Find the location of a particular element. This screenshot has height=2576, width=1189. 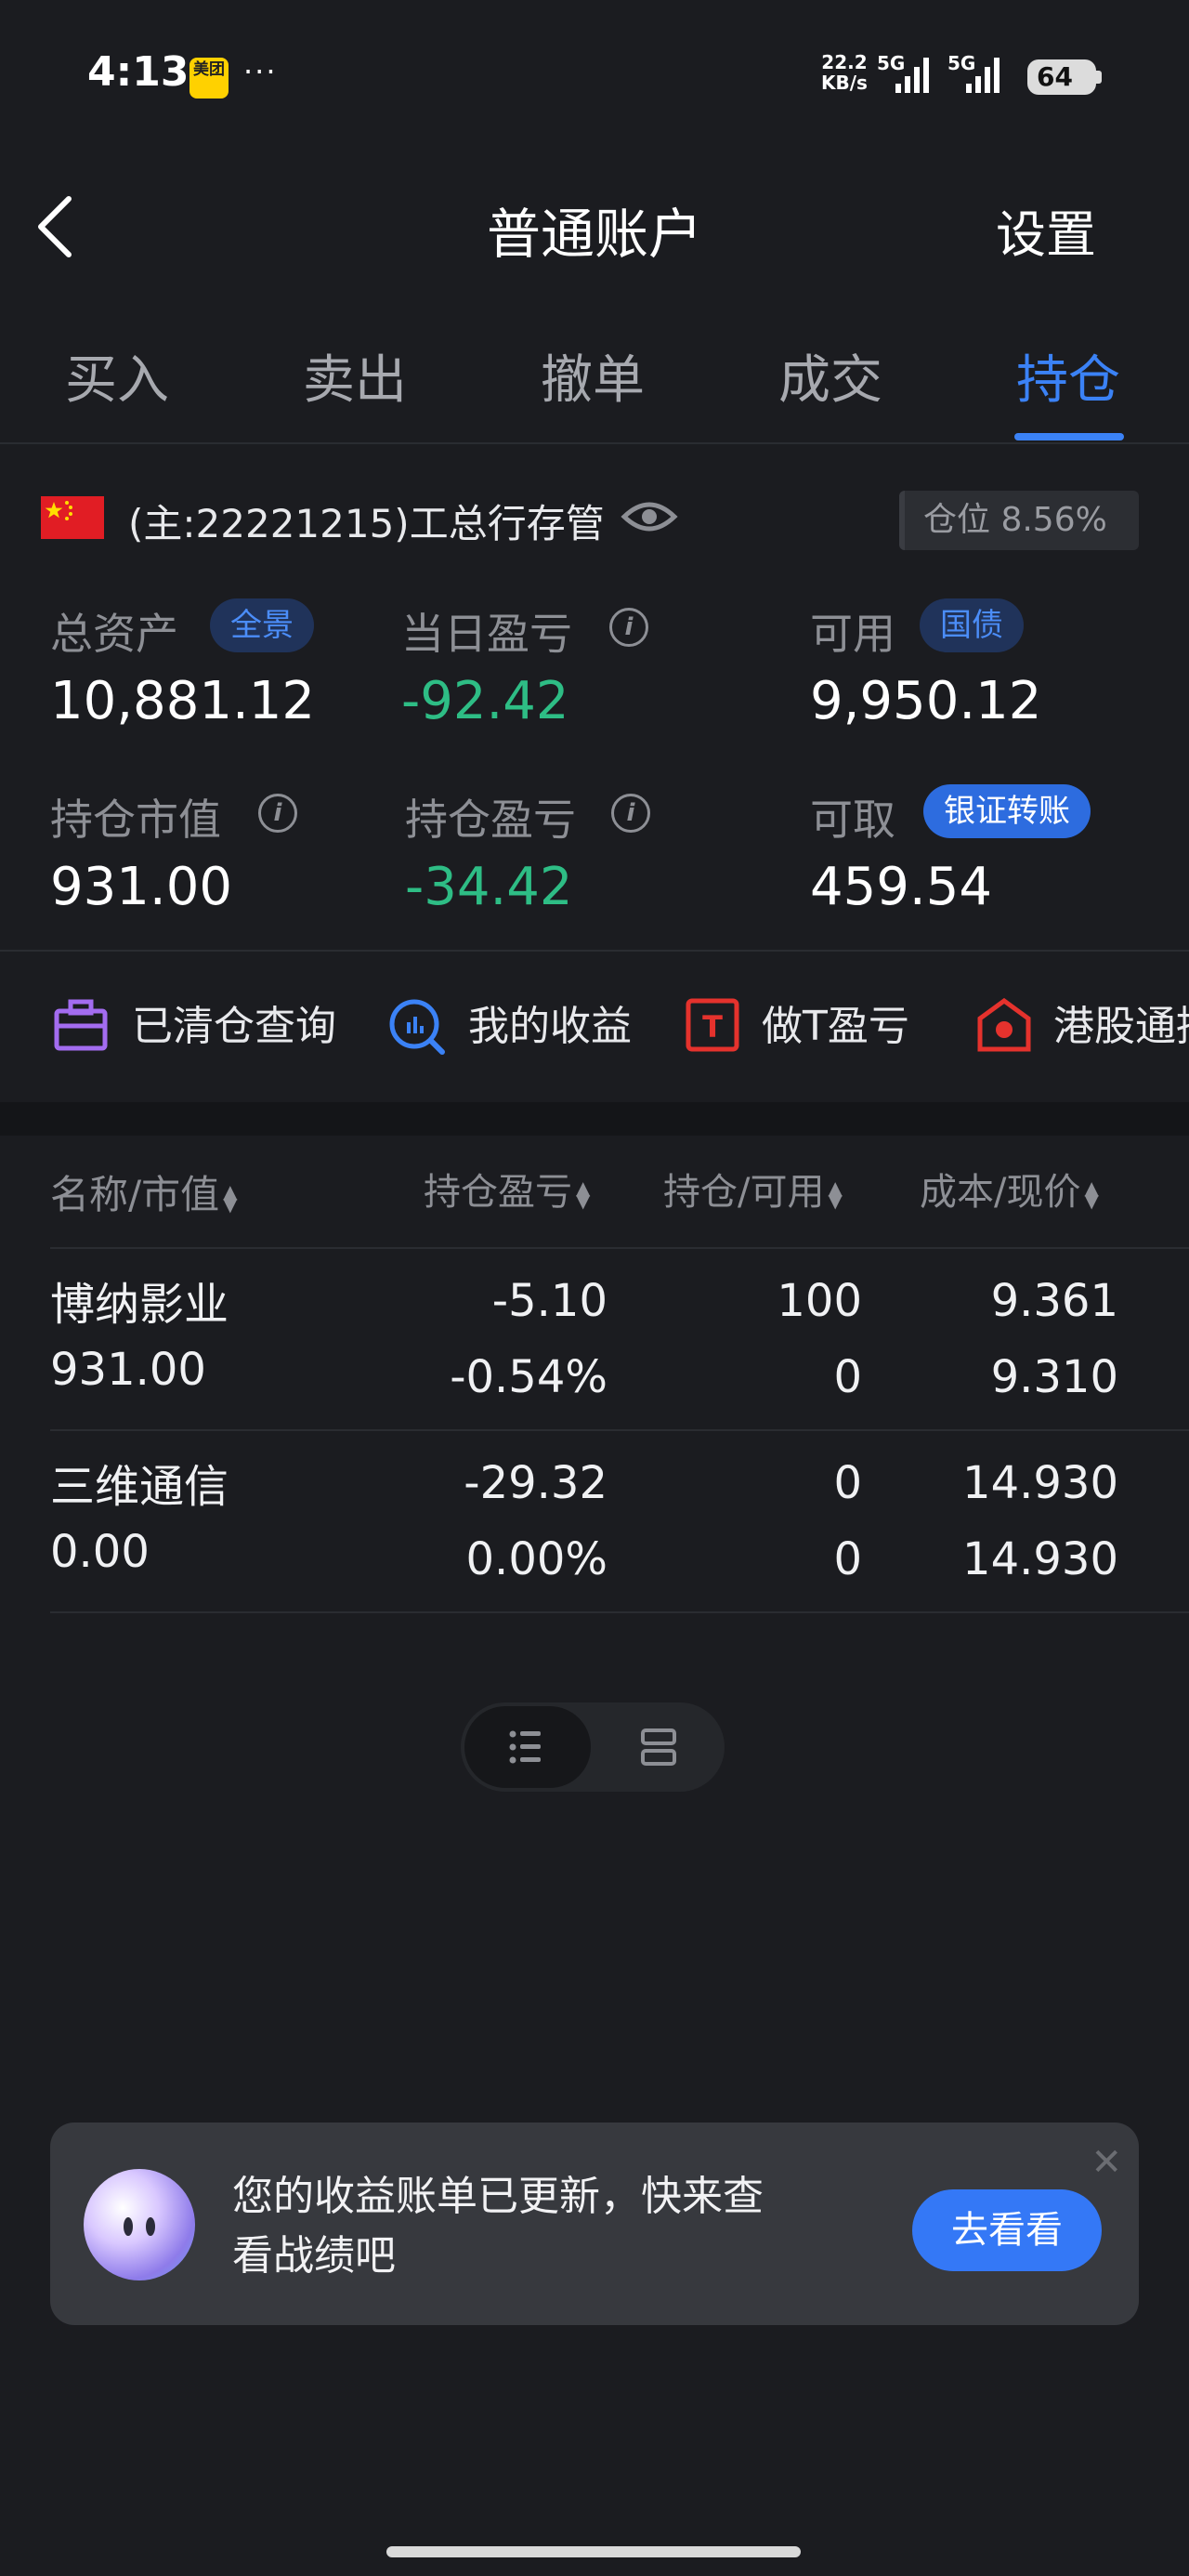

available-label: 可用 is located at coordinates (852, 634).